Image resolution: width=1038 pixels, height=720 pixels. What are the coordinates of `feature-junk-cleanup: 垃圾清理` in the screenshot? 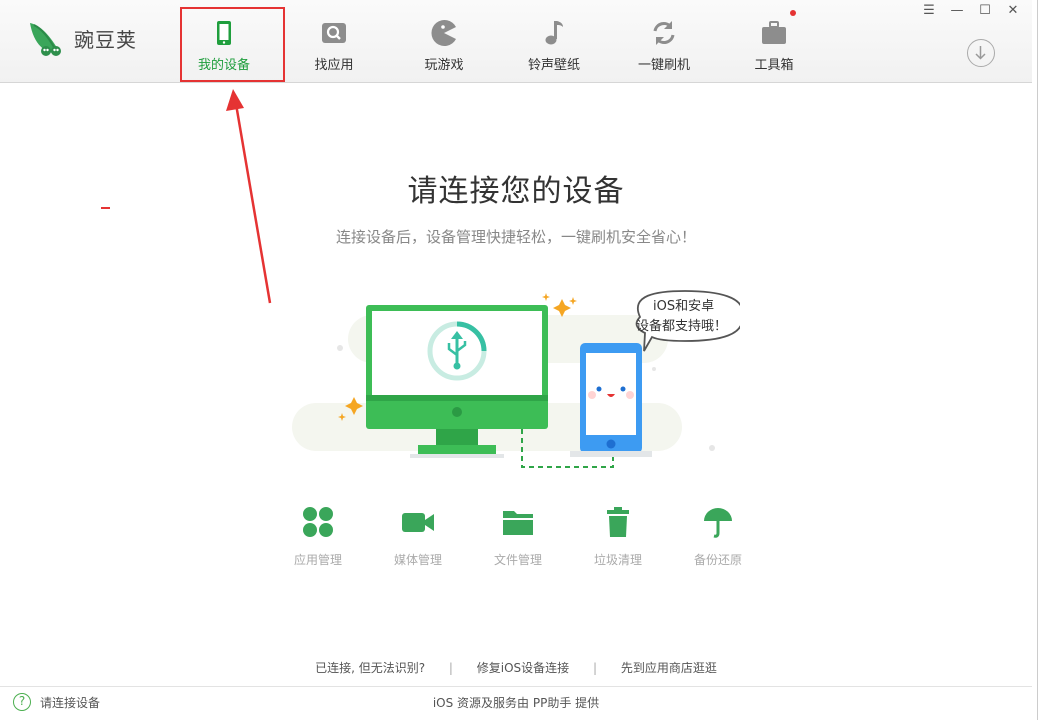 It's located at (618, 536).